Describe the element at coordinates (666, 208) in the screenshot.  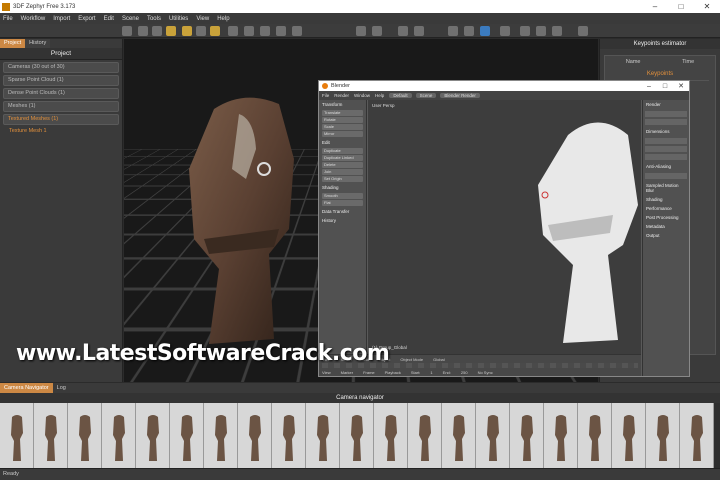
I see `prop-performance: Performance` at that location.